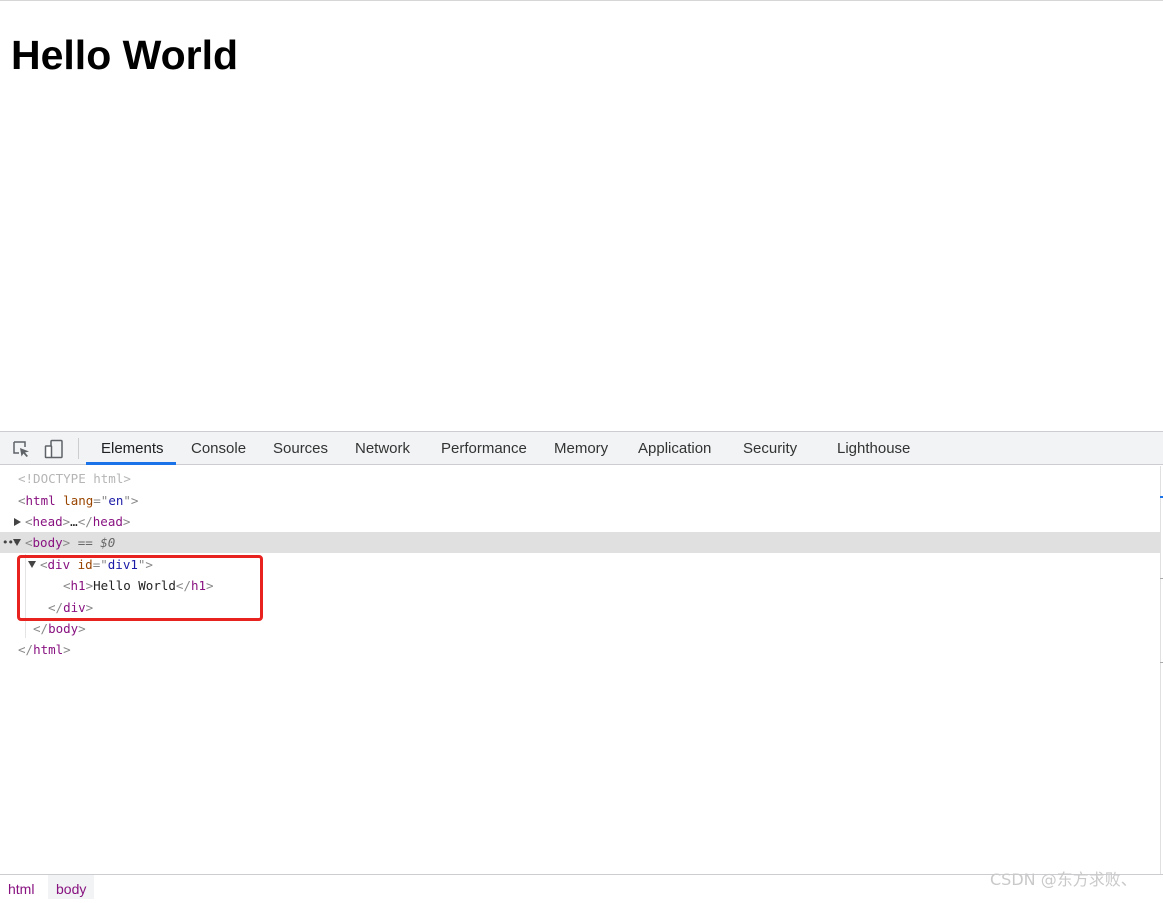 The height and width of the screenshot is (903, 1163). Describe the element at coordinates (674, 448) in the screenshot. I see `tab-application: Application` at that location.